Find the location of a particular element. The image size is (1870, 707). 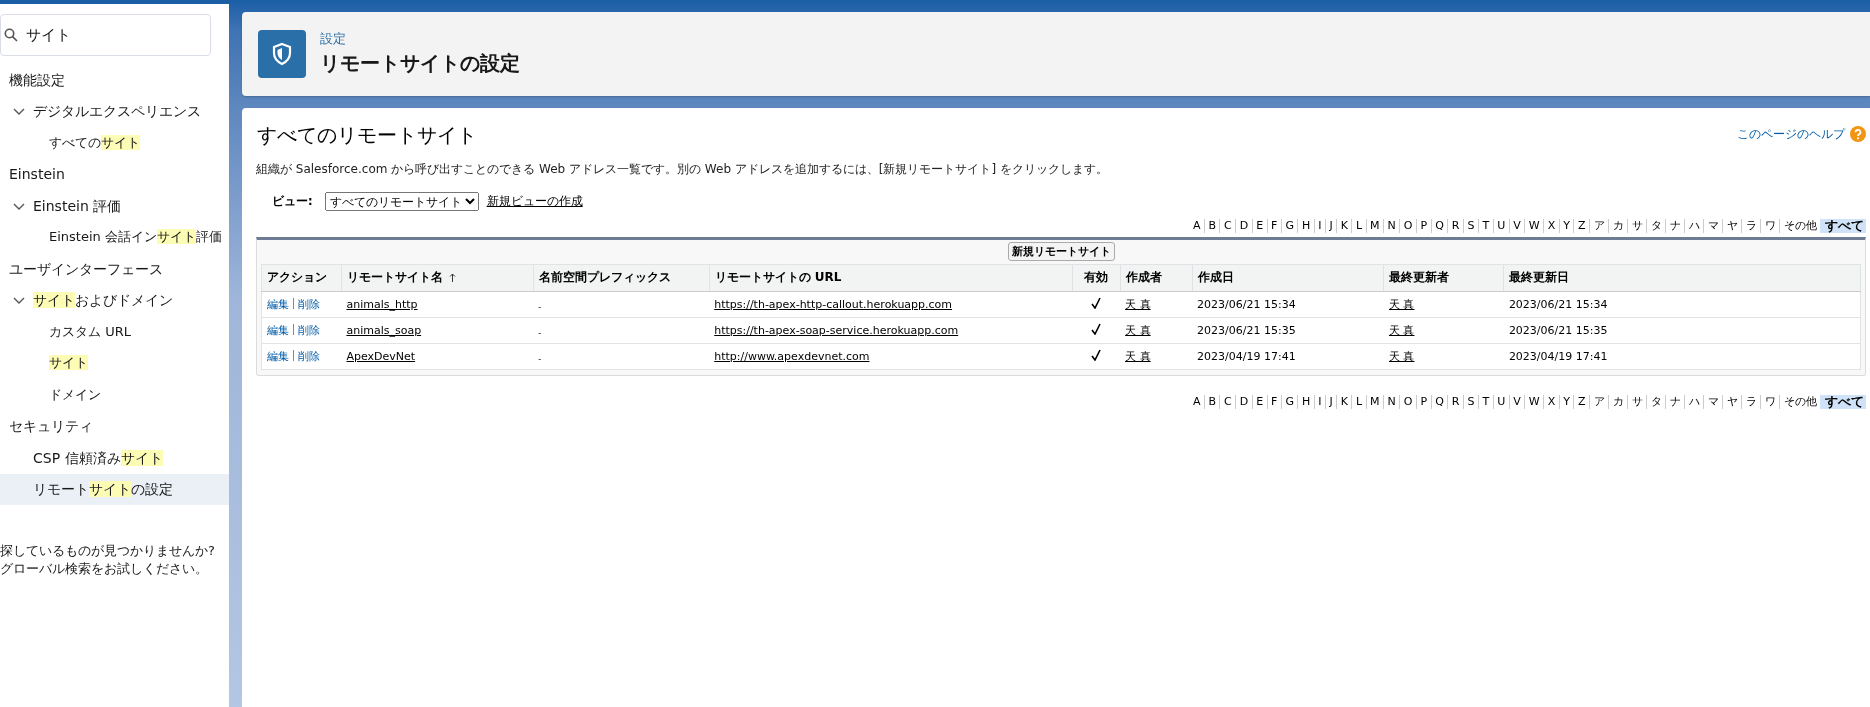

breadcrumb-link: 設定 is located at coordinates (420, 39).